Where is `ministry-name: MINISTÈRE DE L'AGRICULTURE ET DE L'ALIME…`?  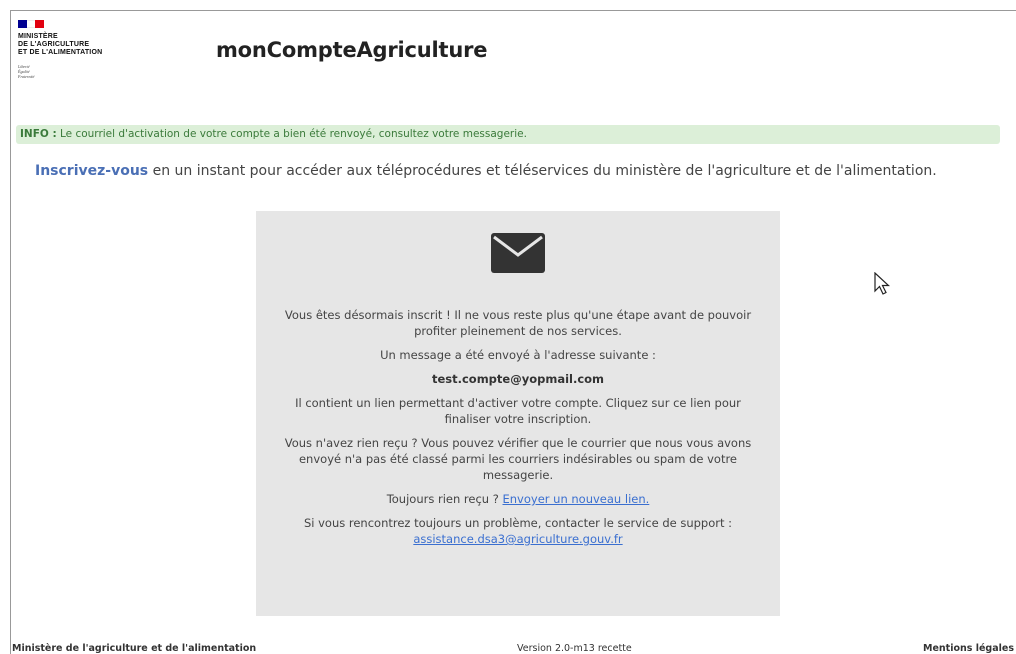
ministry-name: MINISTÈRE DE L'AGRICULTURE ET DE L'ALIME… is located at coordinates (60, 44).